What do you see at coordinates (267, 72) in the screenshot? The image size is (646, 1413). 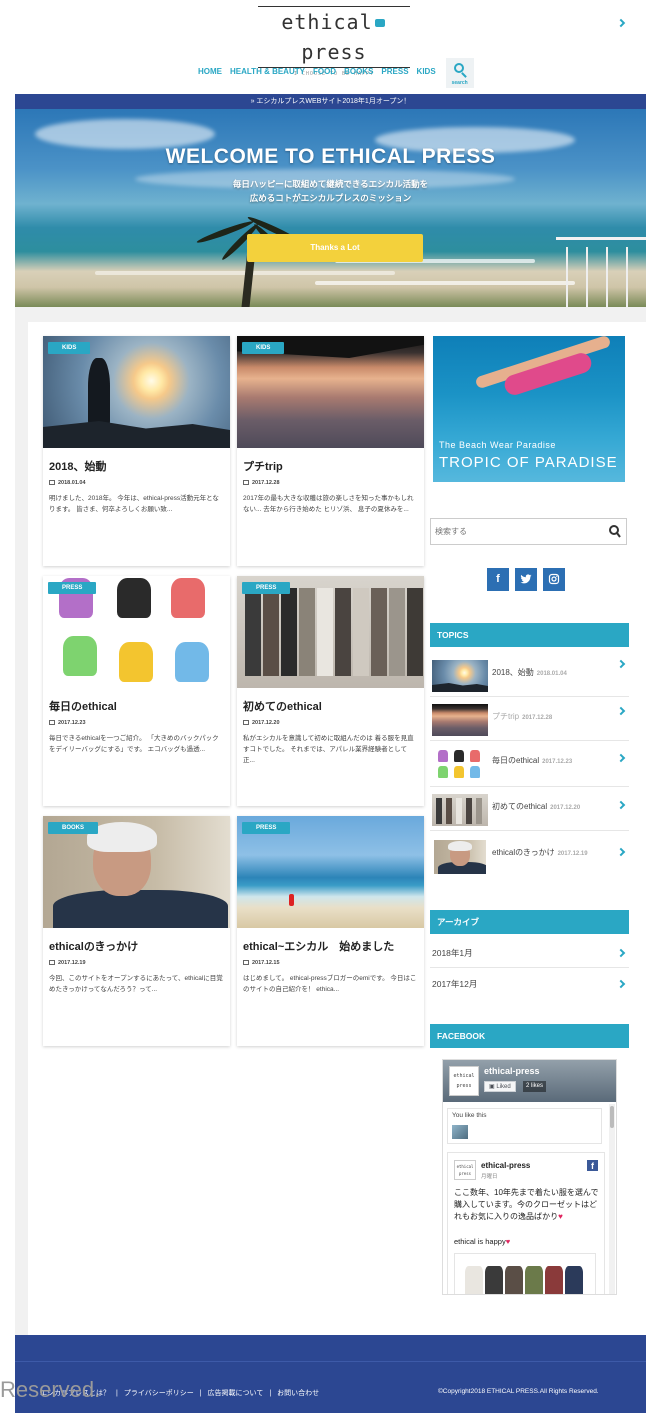 I see `nav-item-health-beauty: HEALTH & BEAUTY` at bounding box center [267, 72].